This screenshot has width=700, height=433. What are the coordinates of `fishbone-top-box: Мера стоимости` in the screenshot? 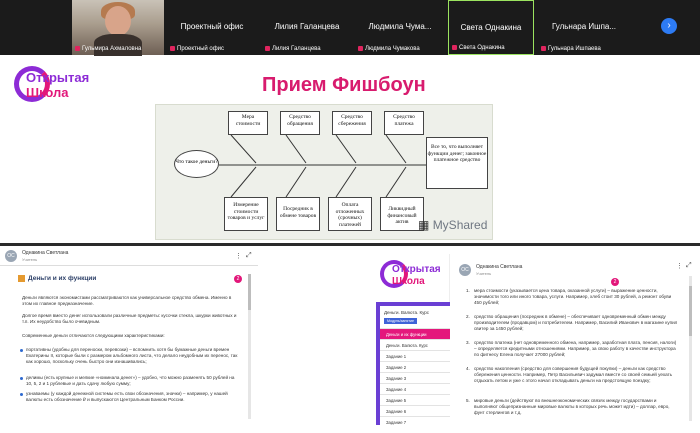 It's located at (248, 123).